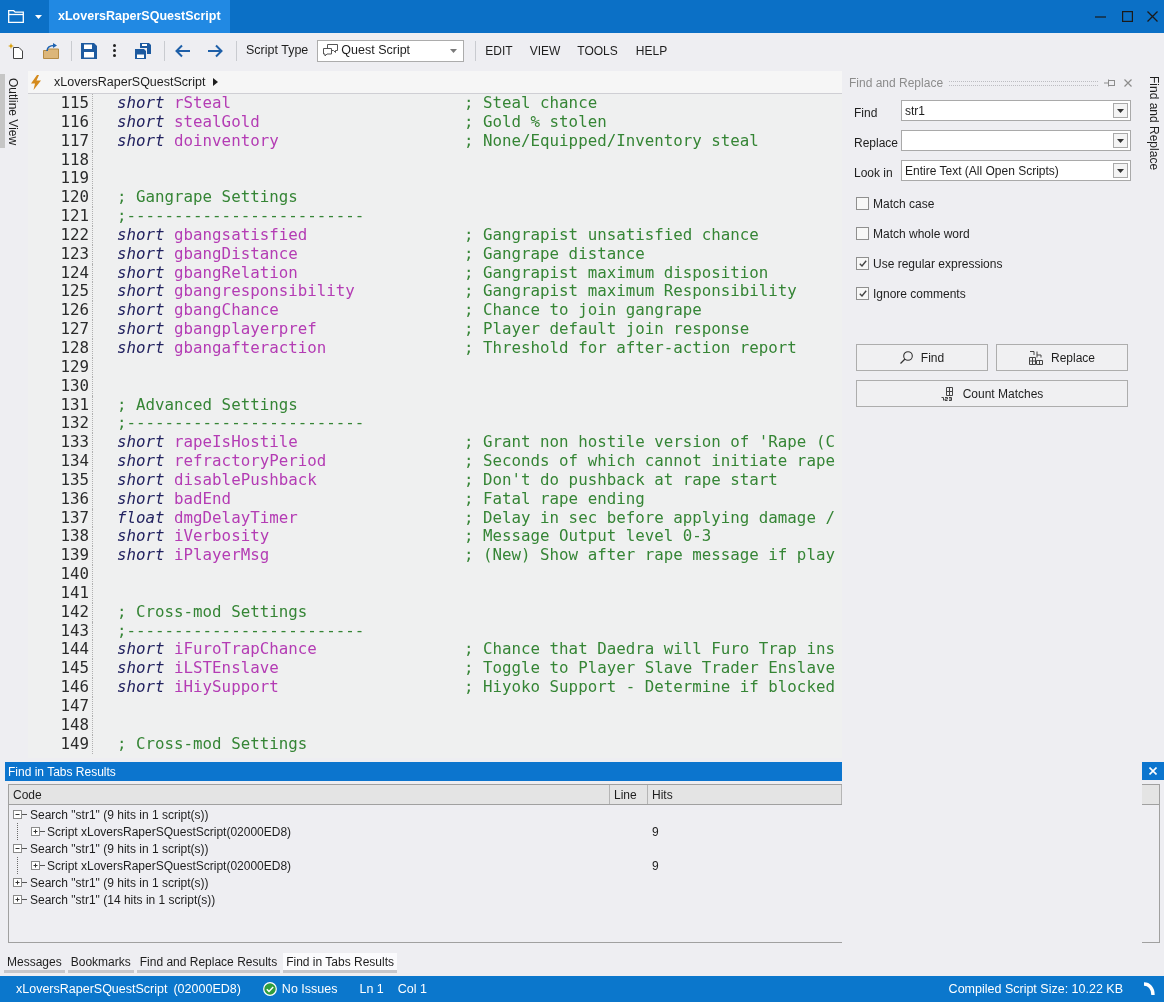  What do you see at coordinates (236, 273) in the screenshot?
I see `variable-name: gbangRelation` at bounding box center [236, 273].